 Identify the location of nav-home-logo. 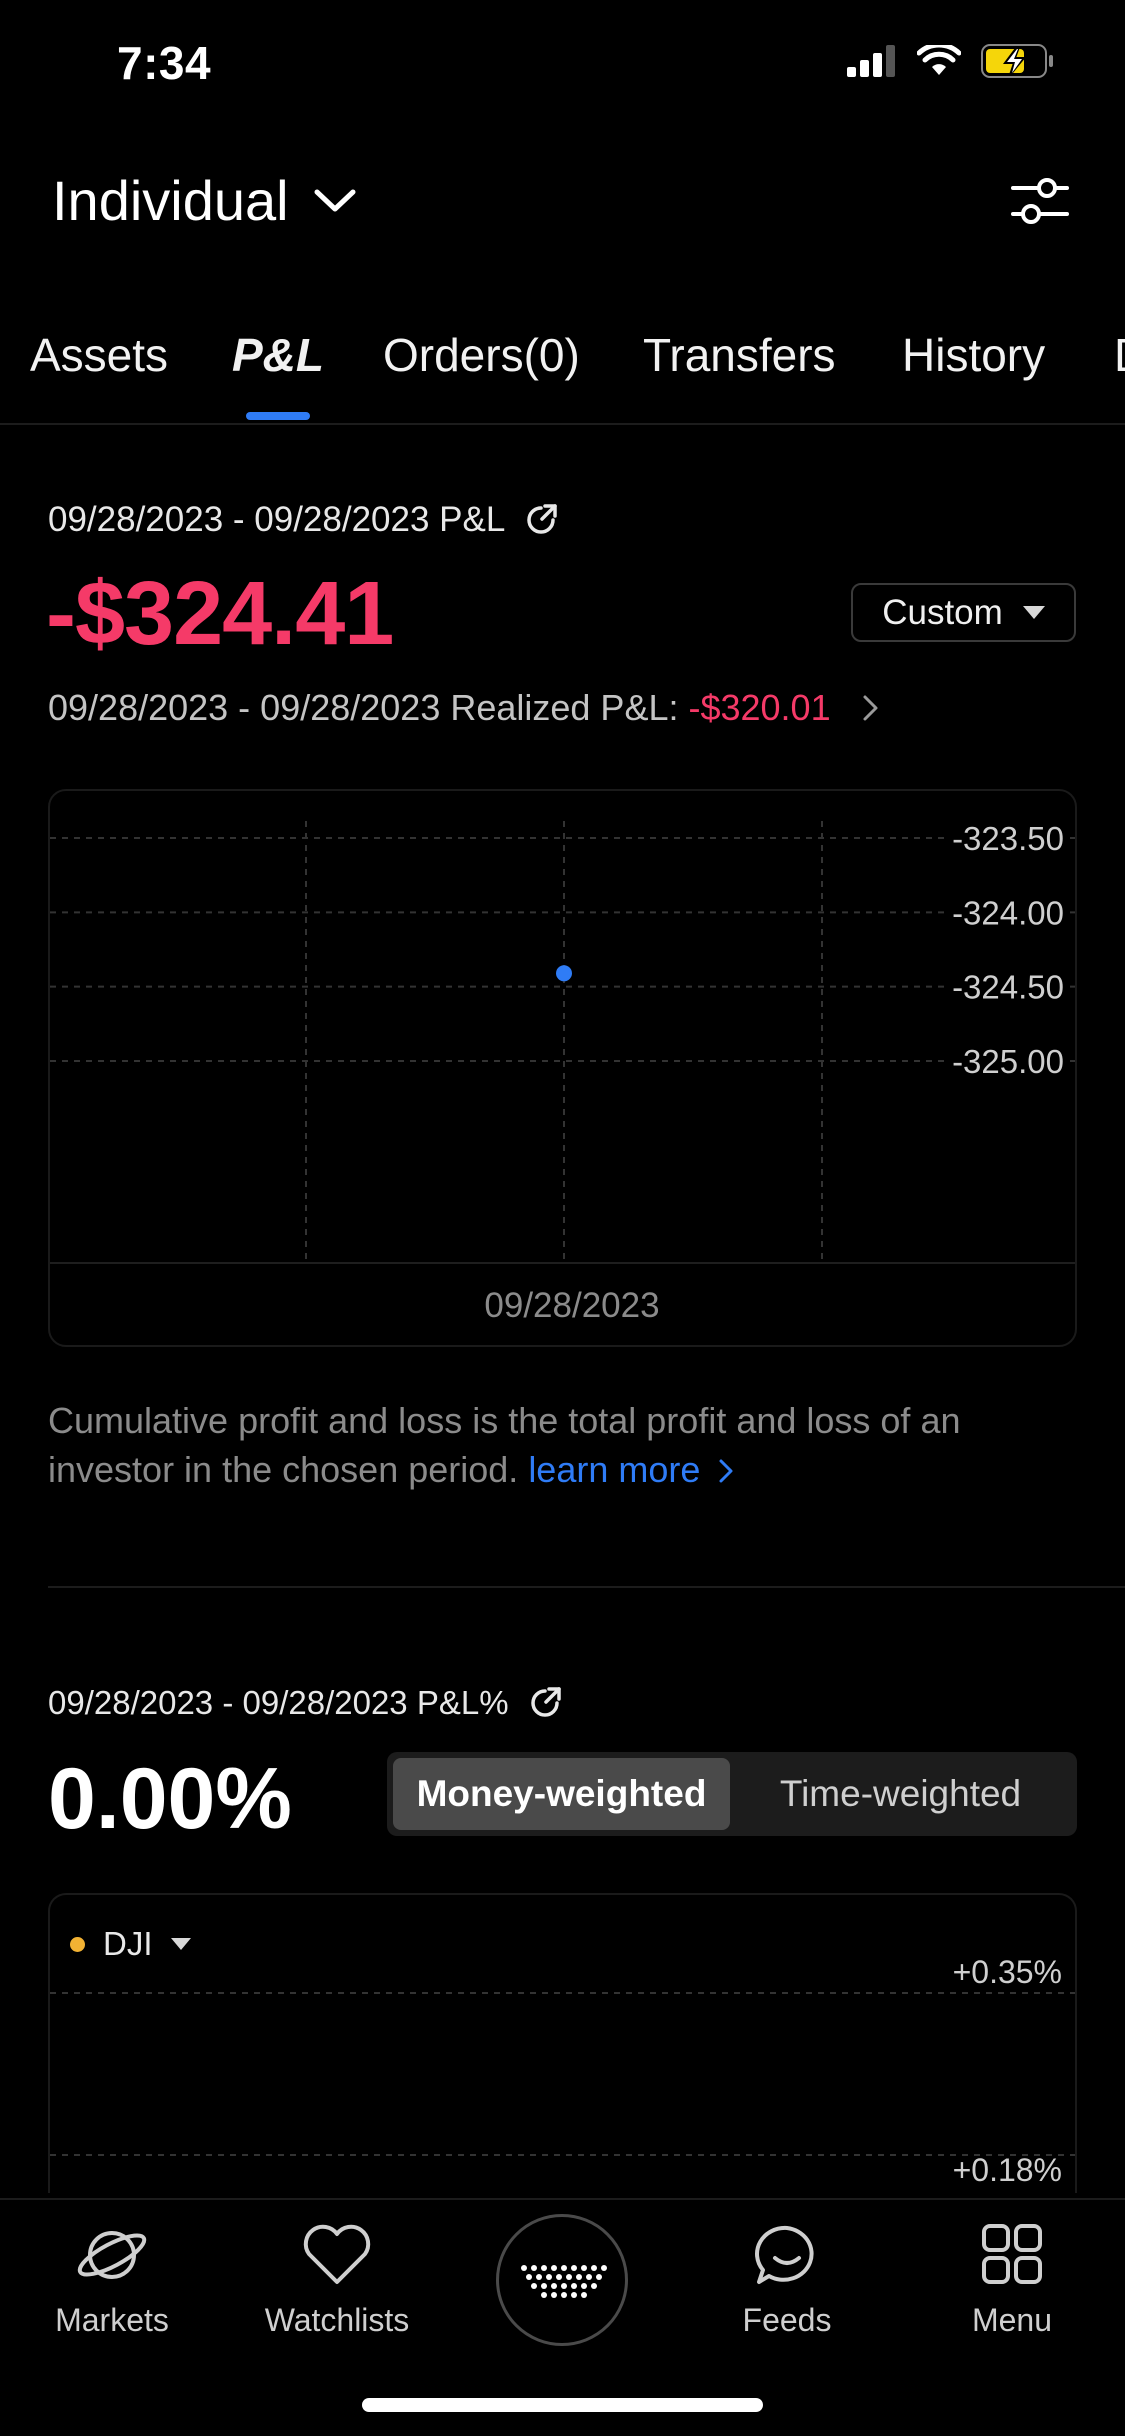
(562, 2280).